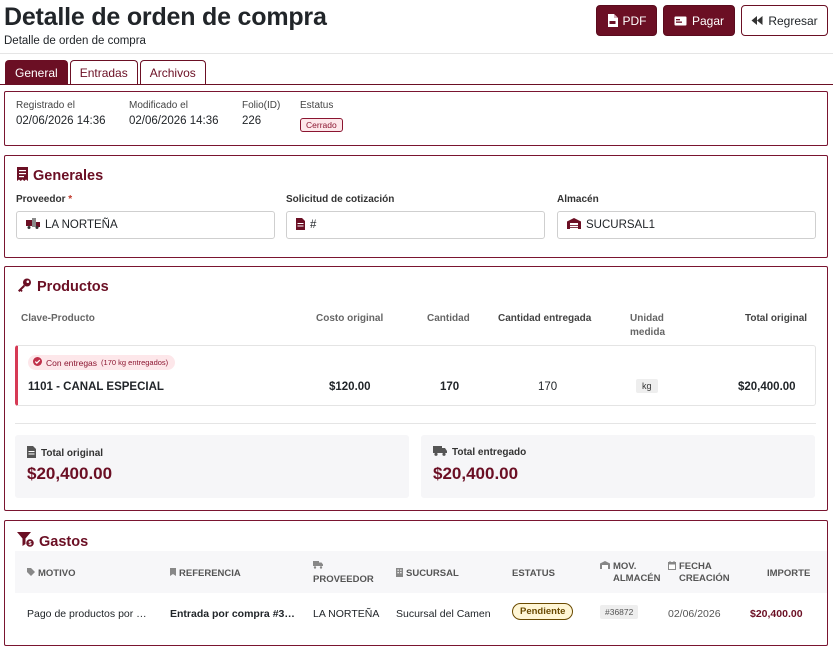  I want to click on warehouse-small-icon, so click(605, 567).